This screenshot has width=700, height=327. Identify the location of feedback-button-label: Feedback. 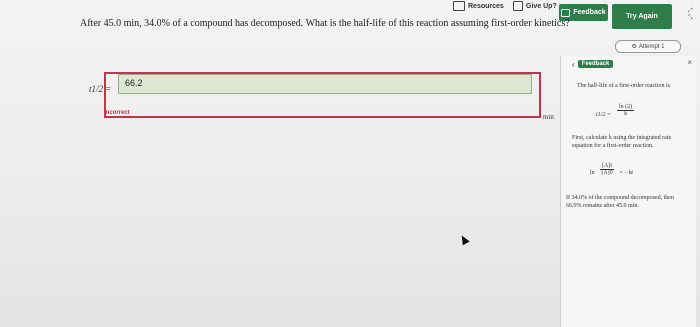
(589, 12).